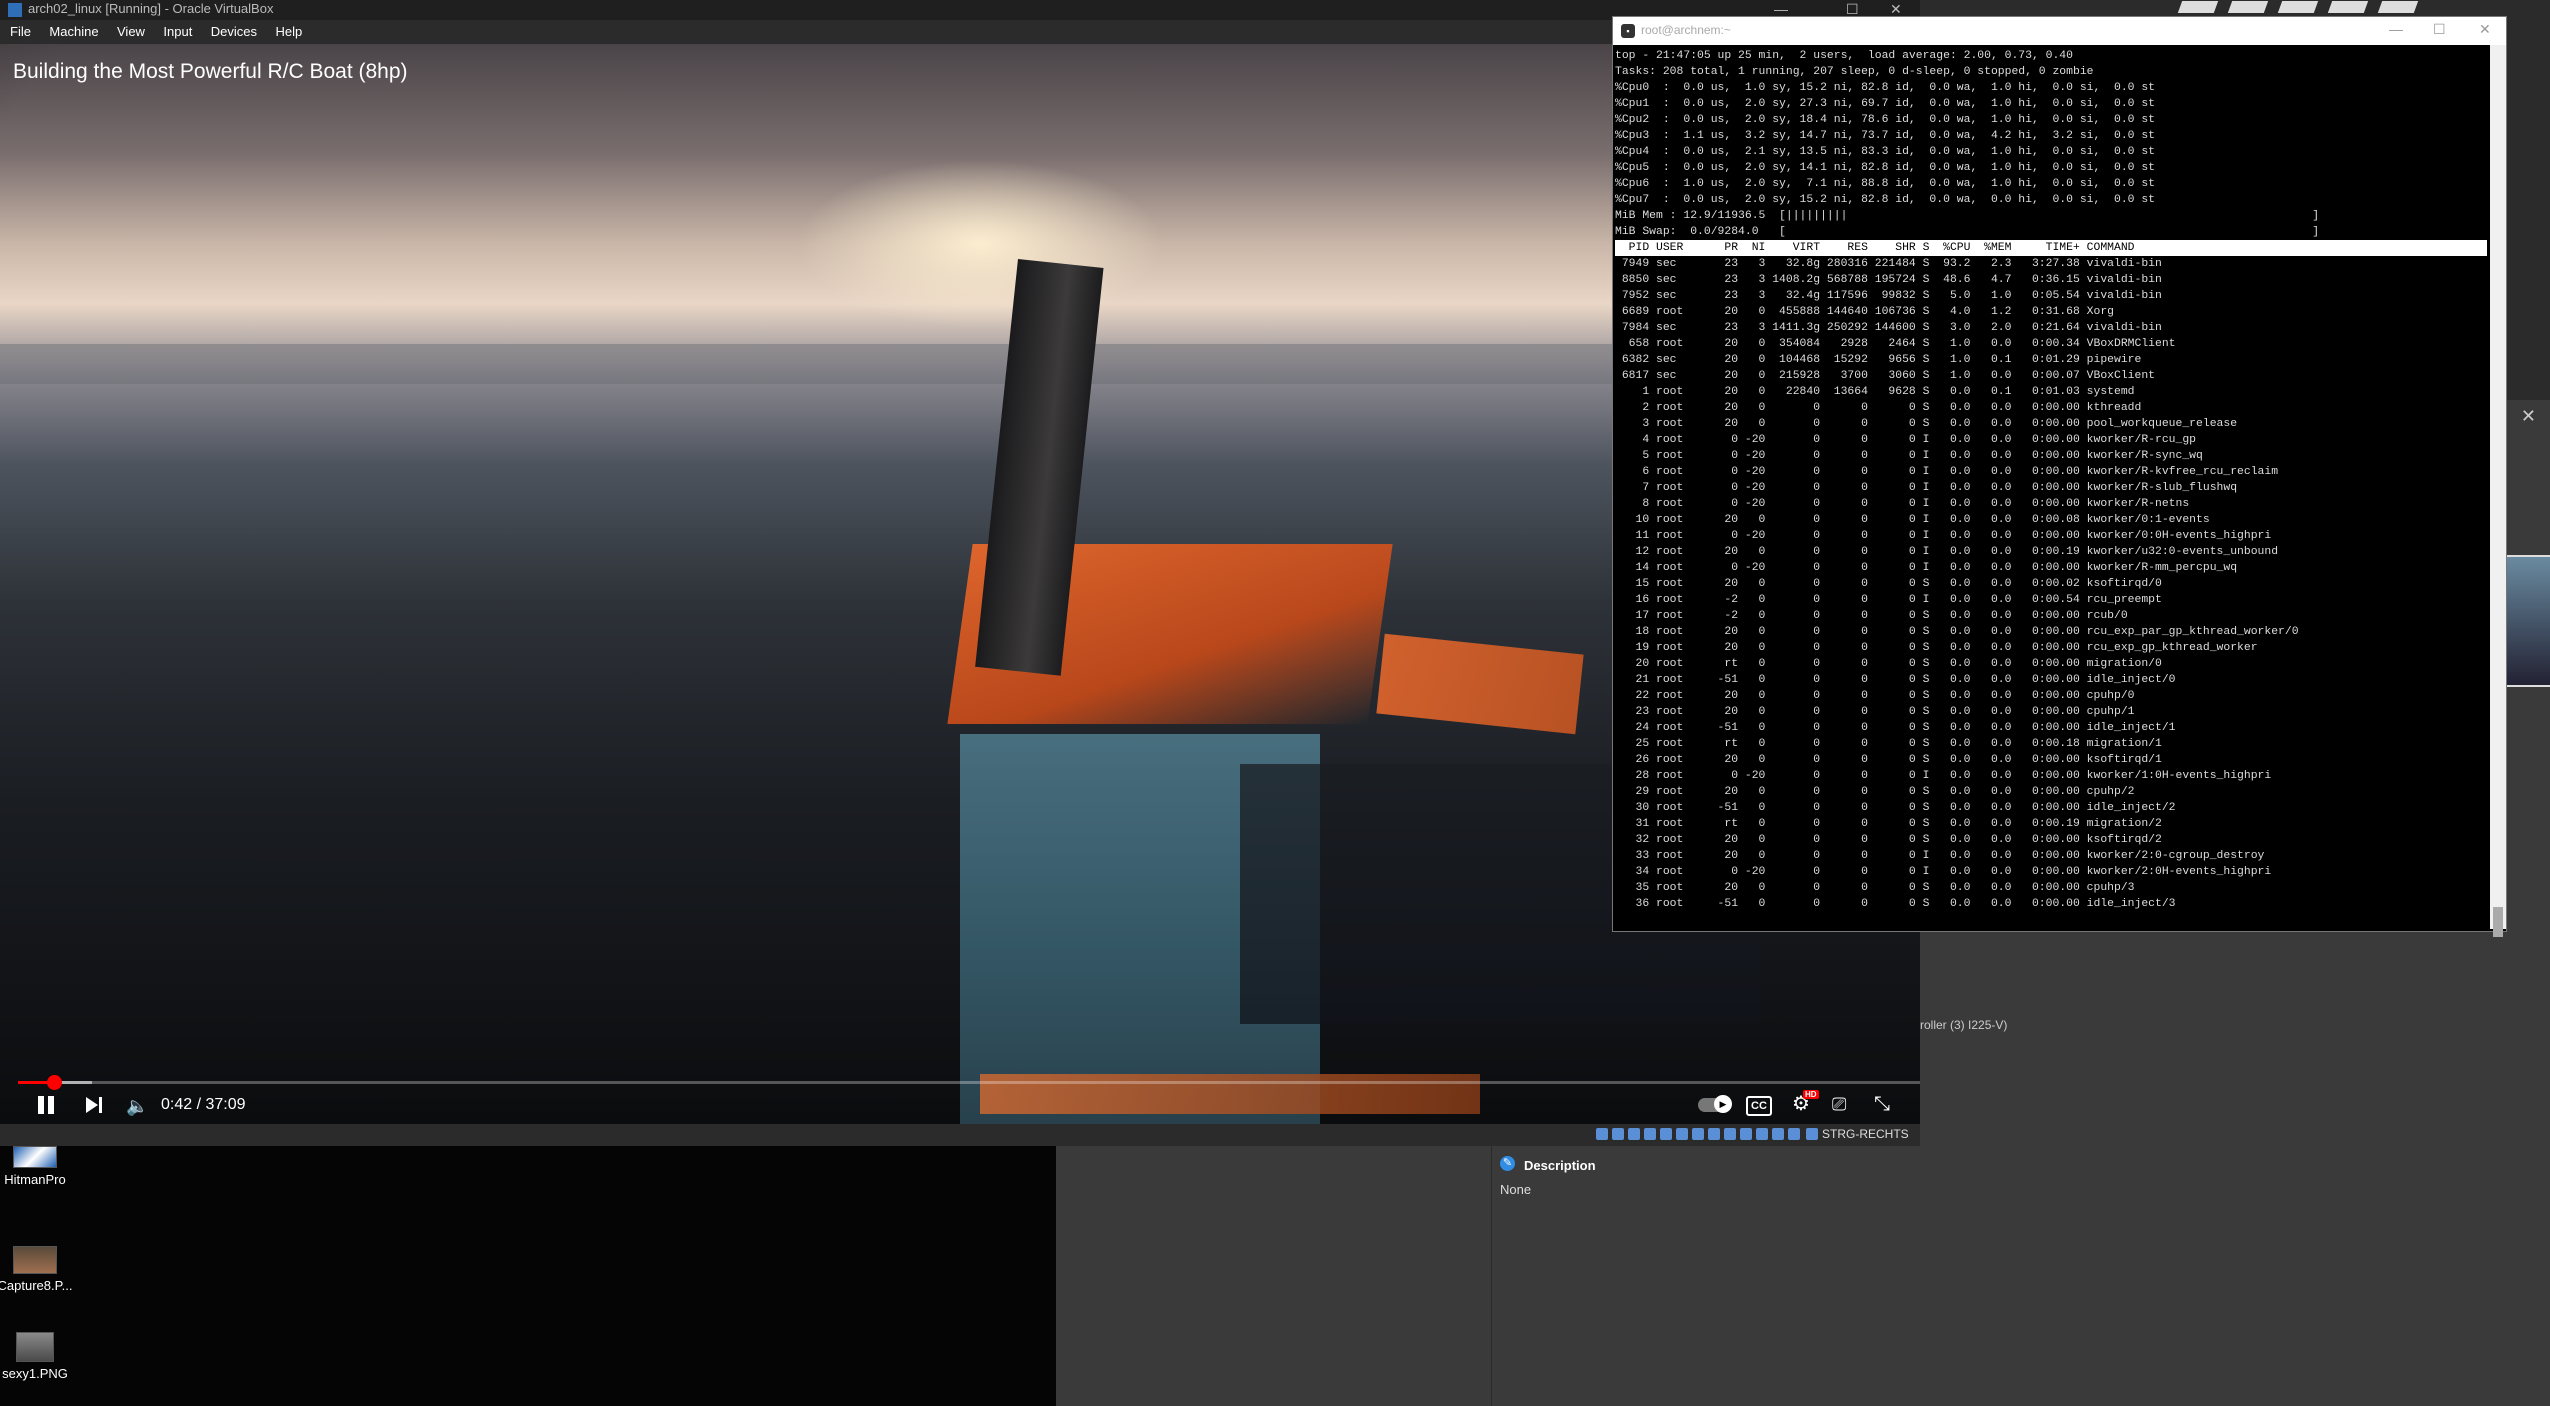 The image size is (2550, 1406). Describe the element at coordinates (96, 1105) in the screenshot. I see `next-icon` at that location.